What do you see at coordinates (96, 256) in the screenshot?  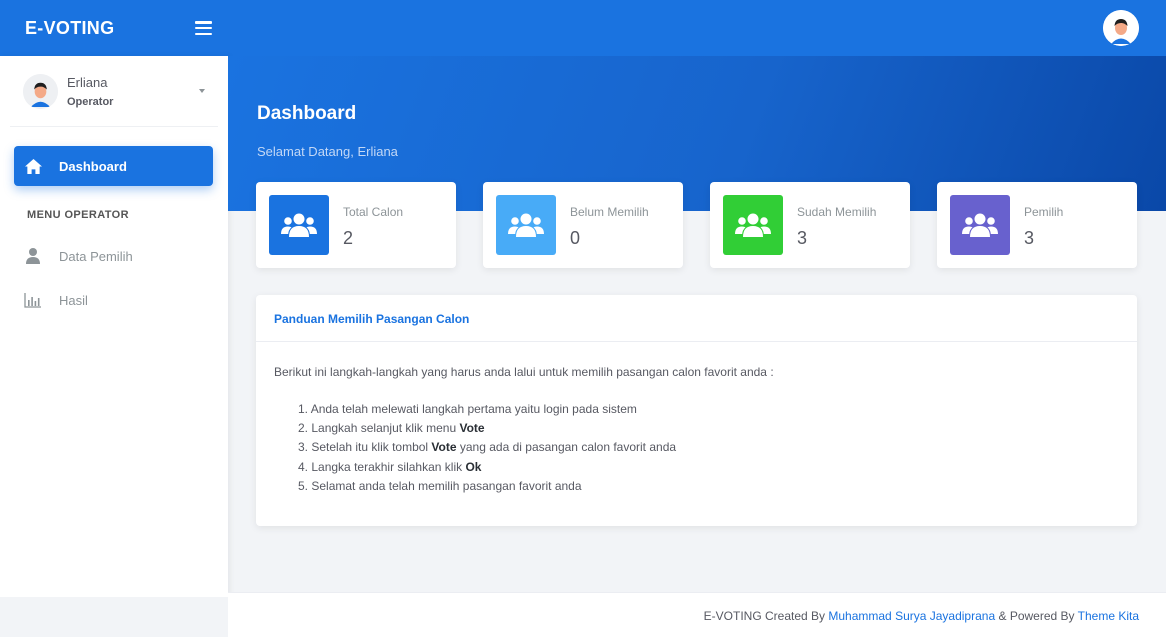 I see `sidebar-item-label: Data Pemilih` at bounding box center [96, 256].